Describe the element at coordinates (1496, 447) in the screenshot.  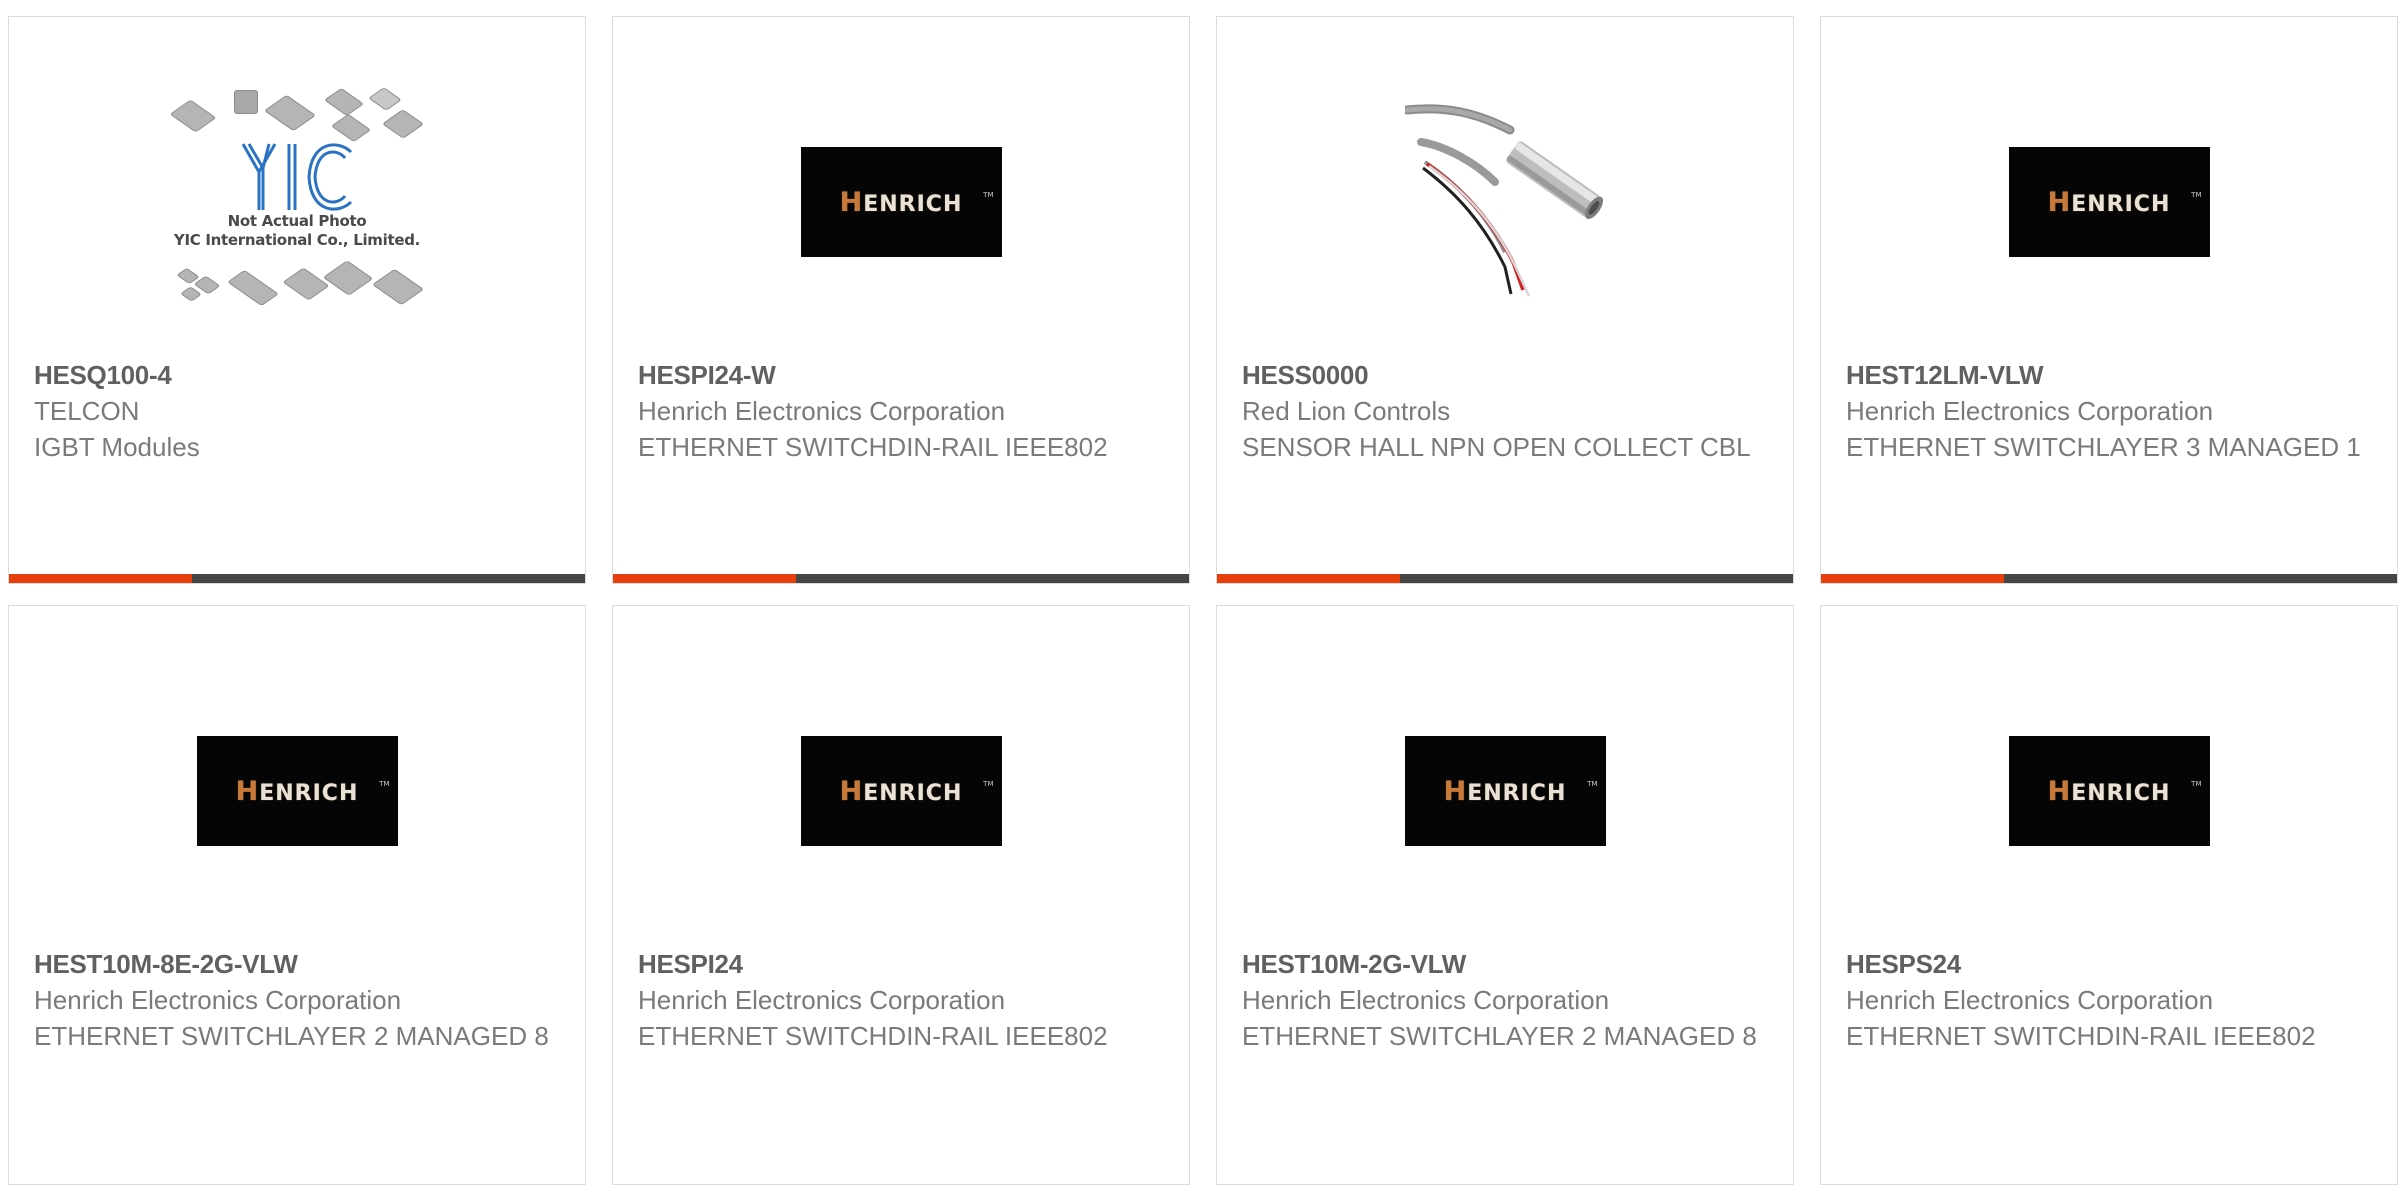
I see `description: SENSOR HALL NPN OPEN COLLECT CBL` at that location.